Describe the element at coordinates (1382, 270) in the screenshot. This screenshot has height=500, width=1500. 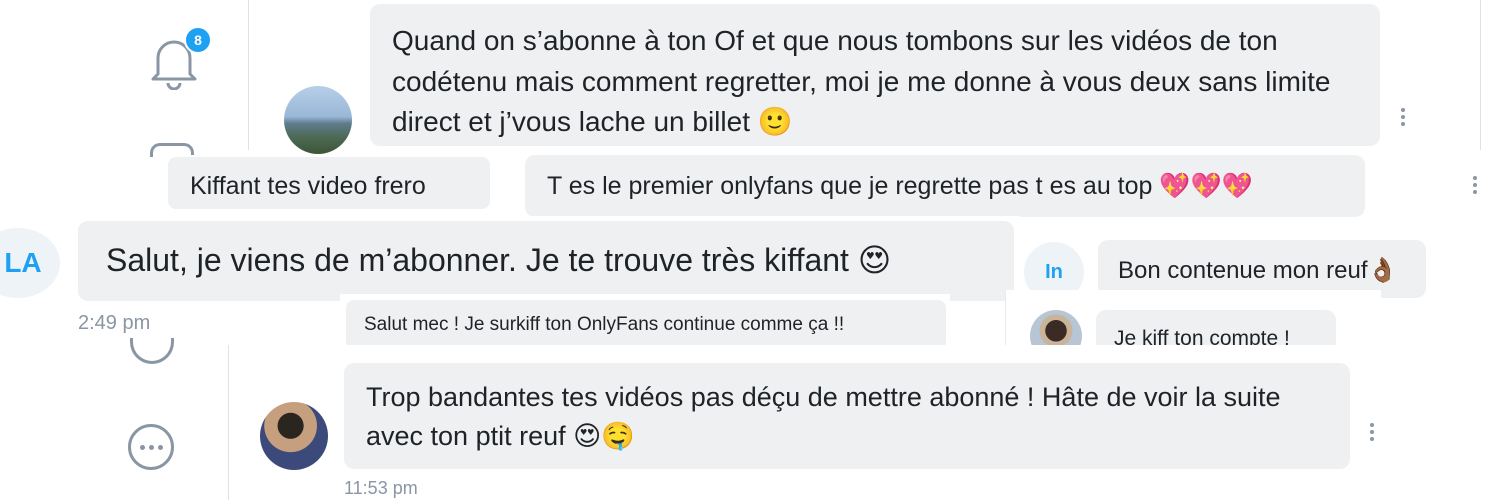
I see `ok-hand-emoji-icon: 👌🏾` at that location.